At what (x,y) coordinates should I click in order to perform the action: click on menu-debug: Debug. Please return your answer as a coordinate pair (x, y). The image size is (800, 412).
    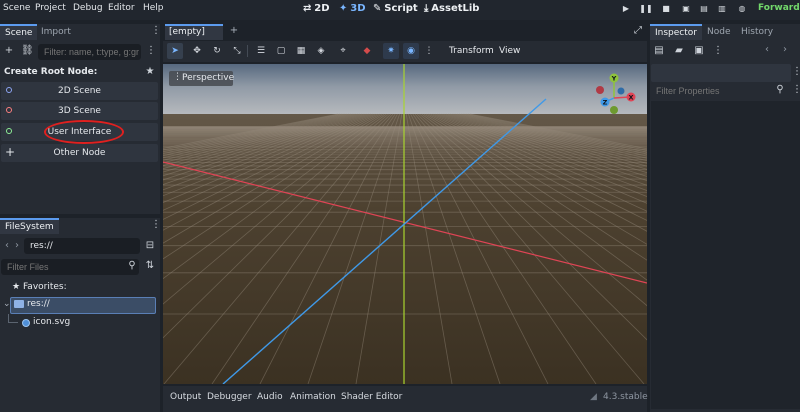
    Looking at the image, I should click on (88, 8).